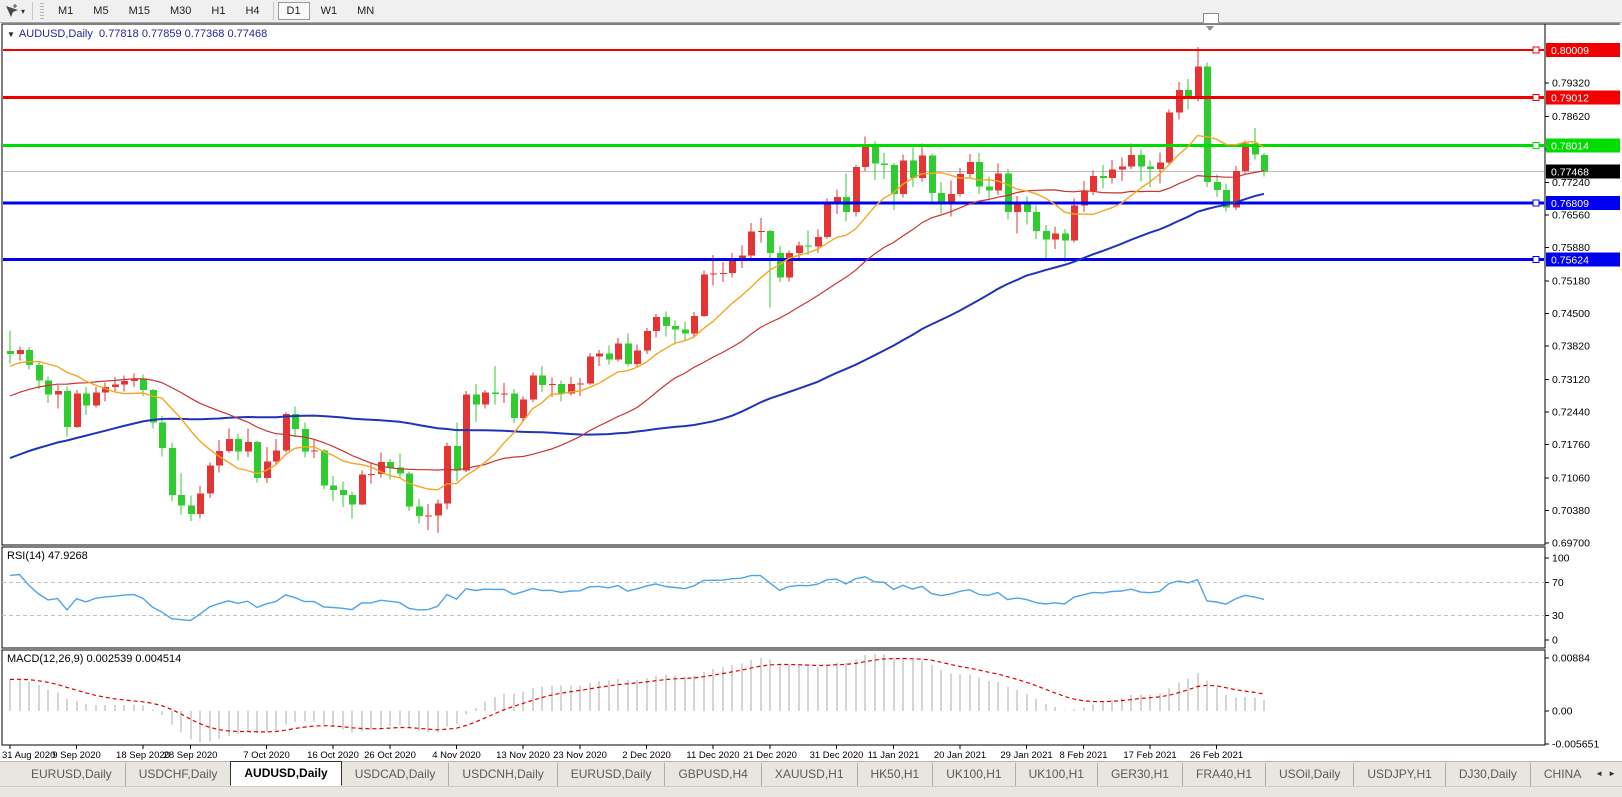  What do you see at coordinates (1571, 412) in the screenshot?
I see `price-axis-tick: 0.72440` at bounding box center [1571, 412].